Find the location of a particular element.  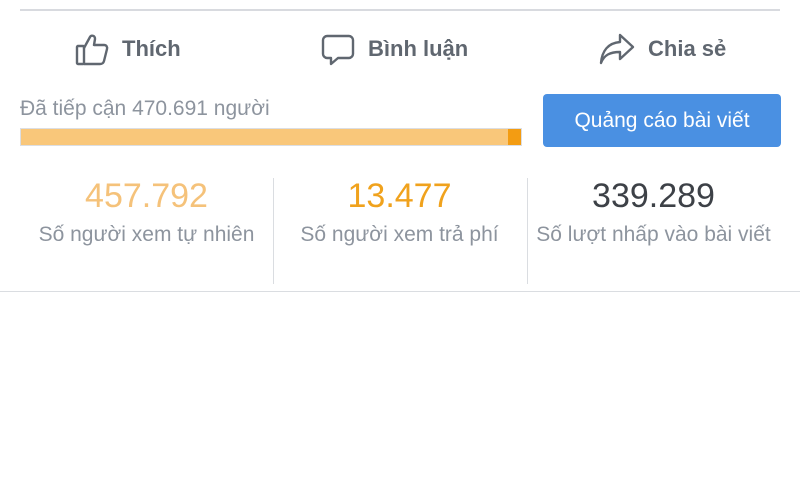

stat-organic-viewers: 457.792 Số người xem tự nhiên is located at coordinates (146, 228).